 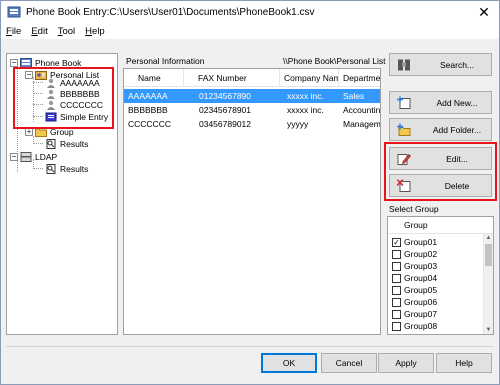 I want to click on group-item: Group04, so click(x=414, y=278).